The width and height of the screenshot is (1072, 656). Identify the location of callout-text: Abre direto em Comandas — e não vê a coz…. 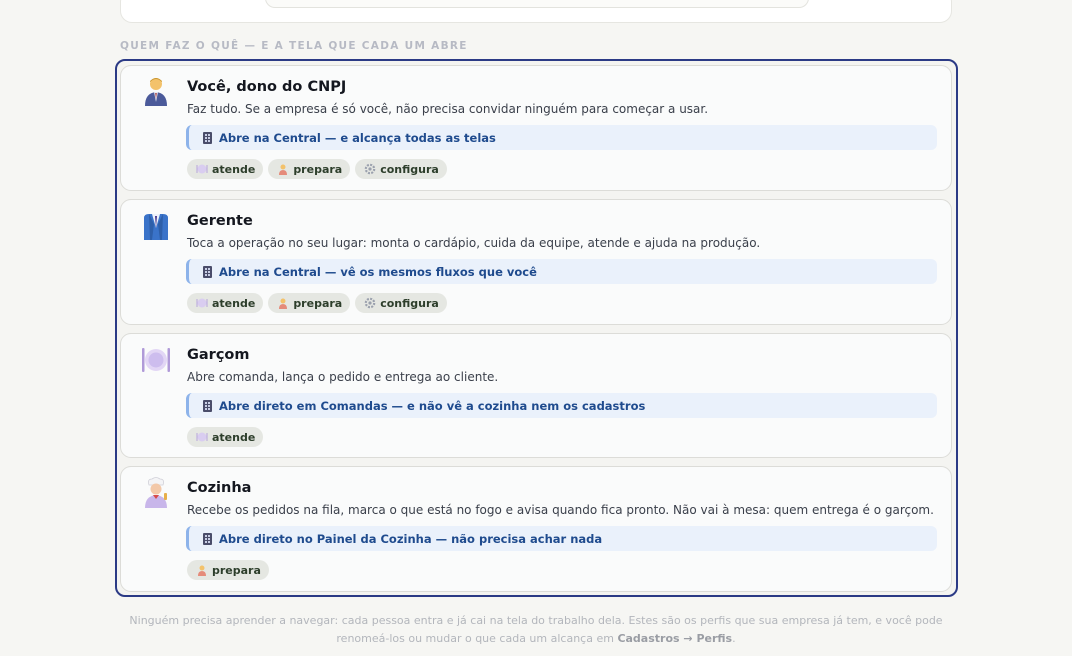
(432, 405).